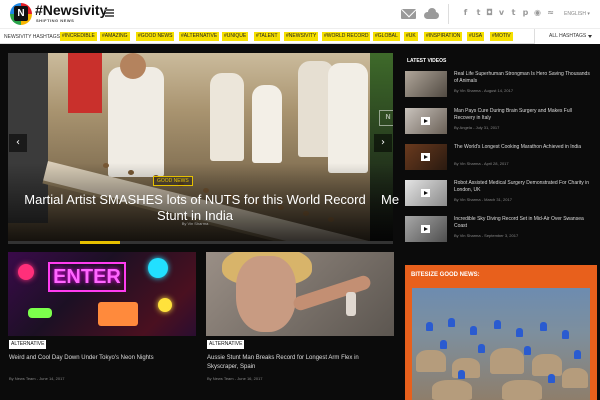  I want to click on slider-progress, so click(200, 242).